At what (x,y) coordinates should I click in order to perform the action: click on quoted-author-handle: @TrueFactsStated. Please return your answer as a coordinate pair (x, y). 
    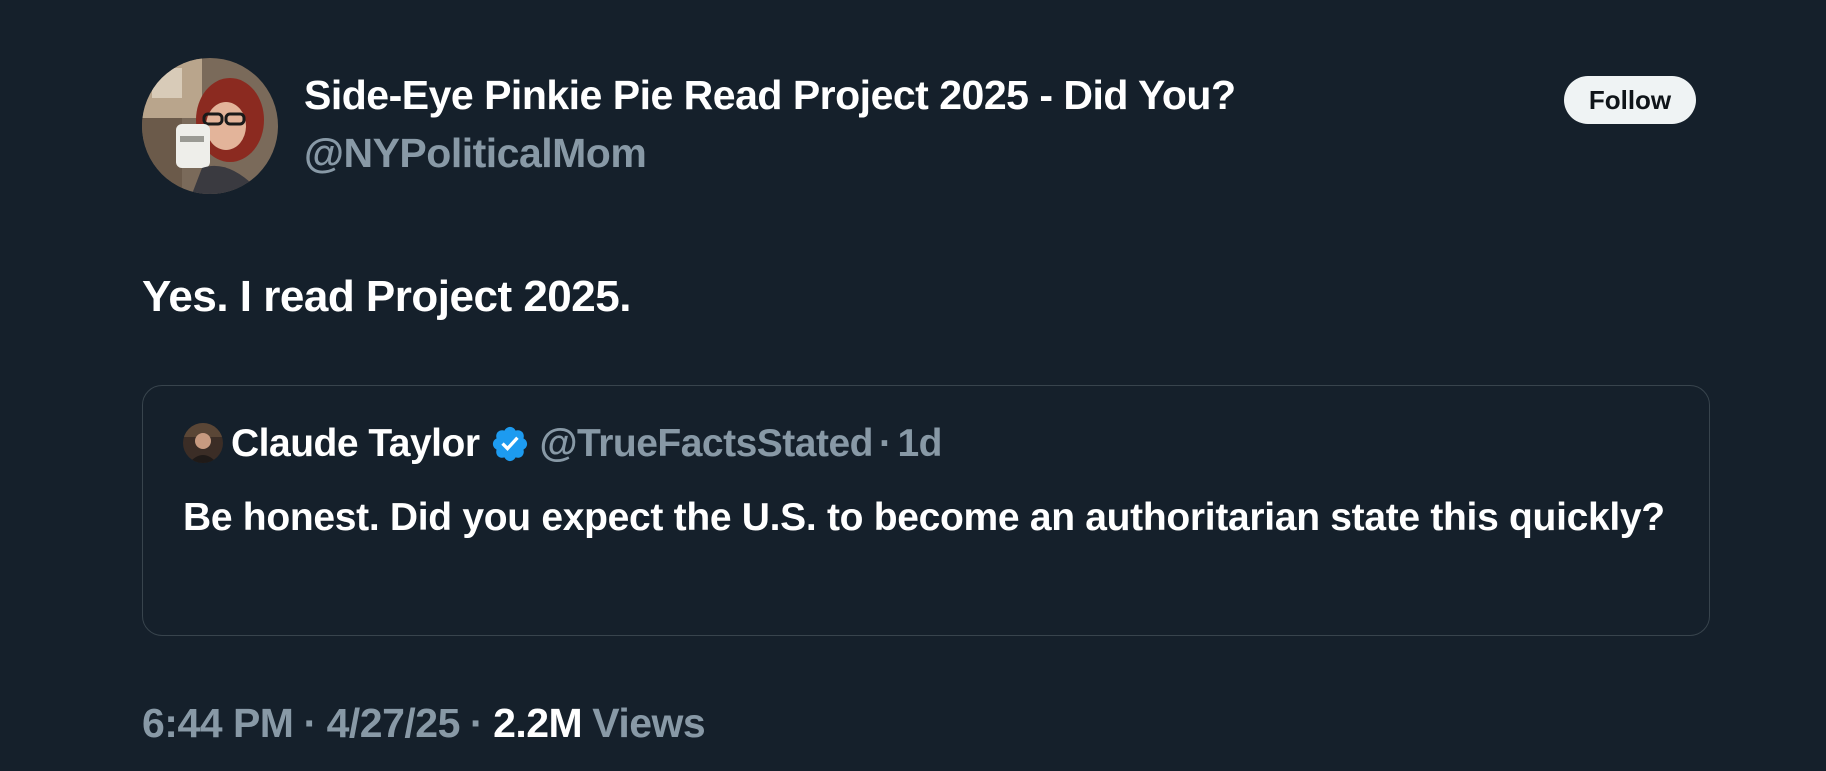
    Looking at the image, I should click on (707, 444).